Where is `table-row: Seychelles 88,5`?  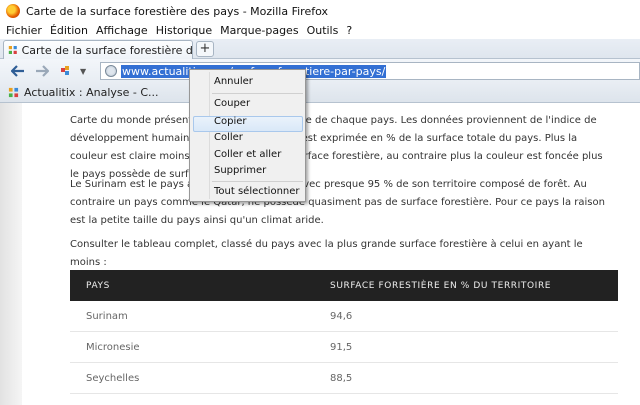 table-row: Seychelles 88,5 is located at coordinates (344, 378).